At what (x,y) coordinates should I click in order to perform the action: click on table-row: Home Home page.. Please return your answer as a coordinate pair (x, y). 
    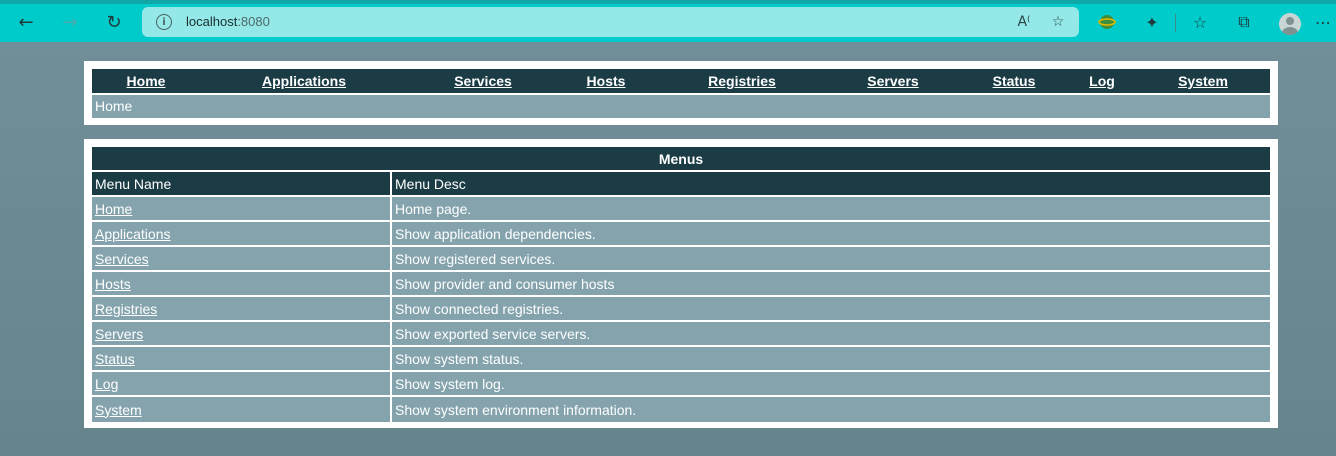
    Looking at the image, I should click on (681, 209).